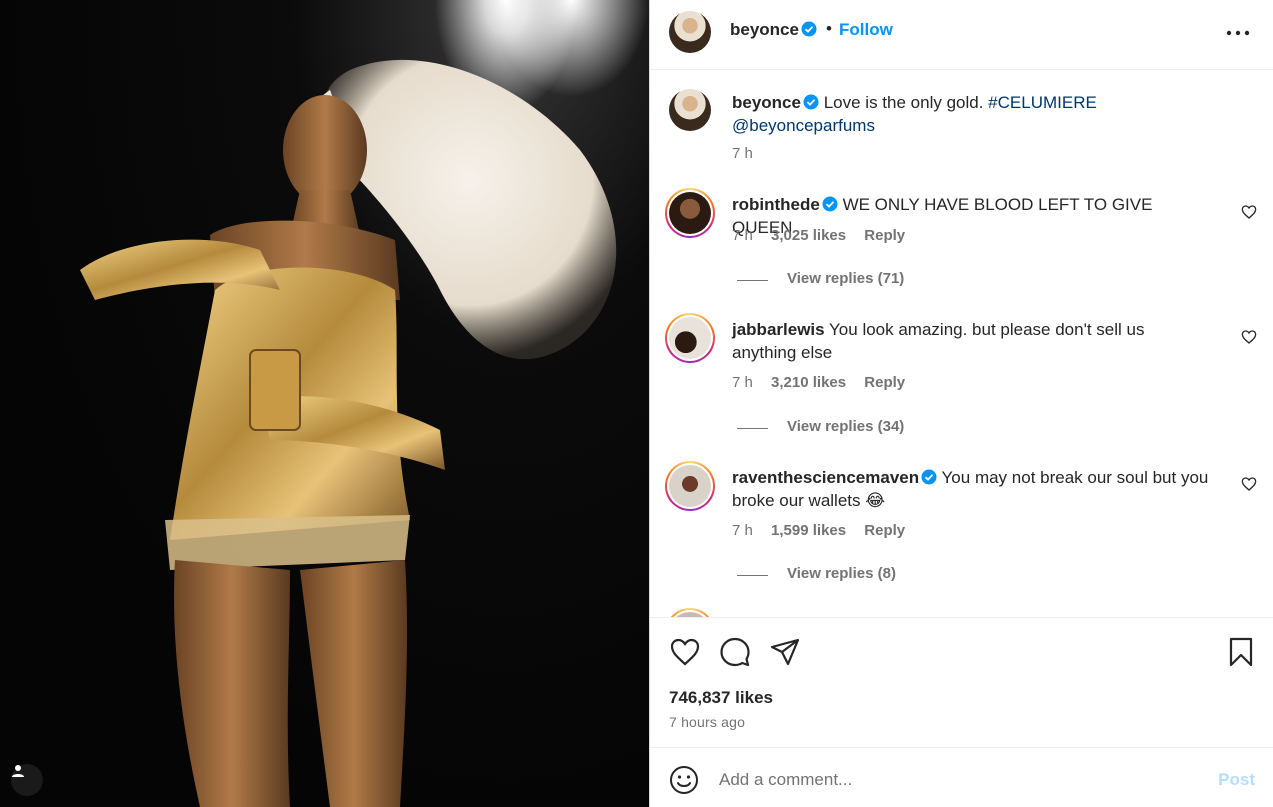 This screenshot has height=807, width=1273. I want to click on comment-username: raventhesciencemaven, so click(825, 477).